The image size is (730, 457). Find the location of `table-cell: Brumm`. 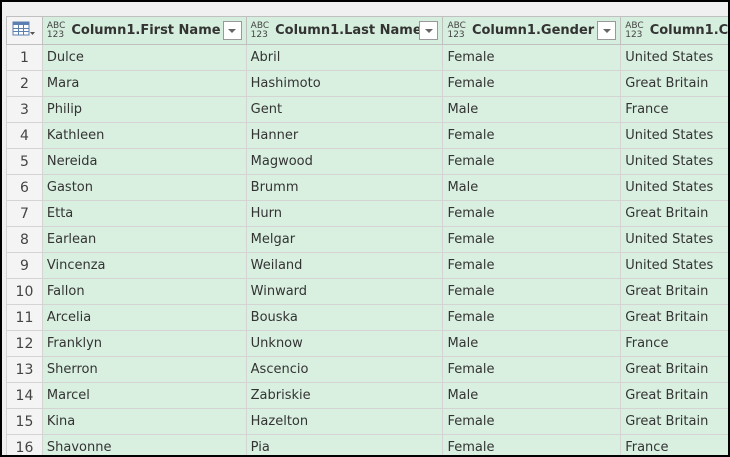

table-cell: Brumm is located at coordinates (344, 187).